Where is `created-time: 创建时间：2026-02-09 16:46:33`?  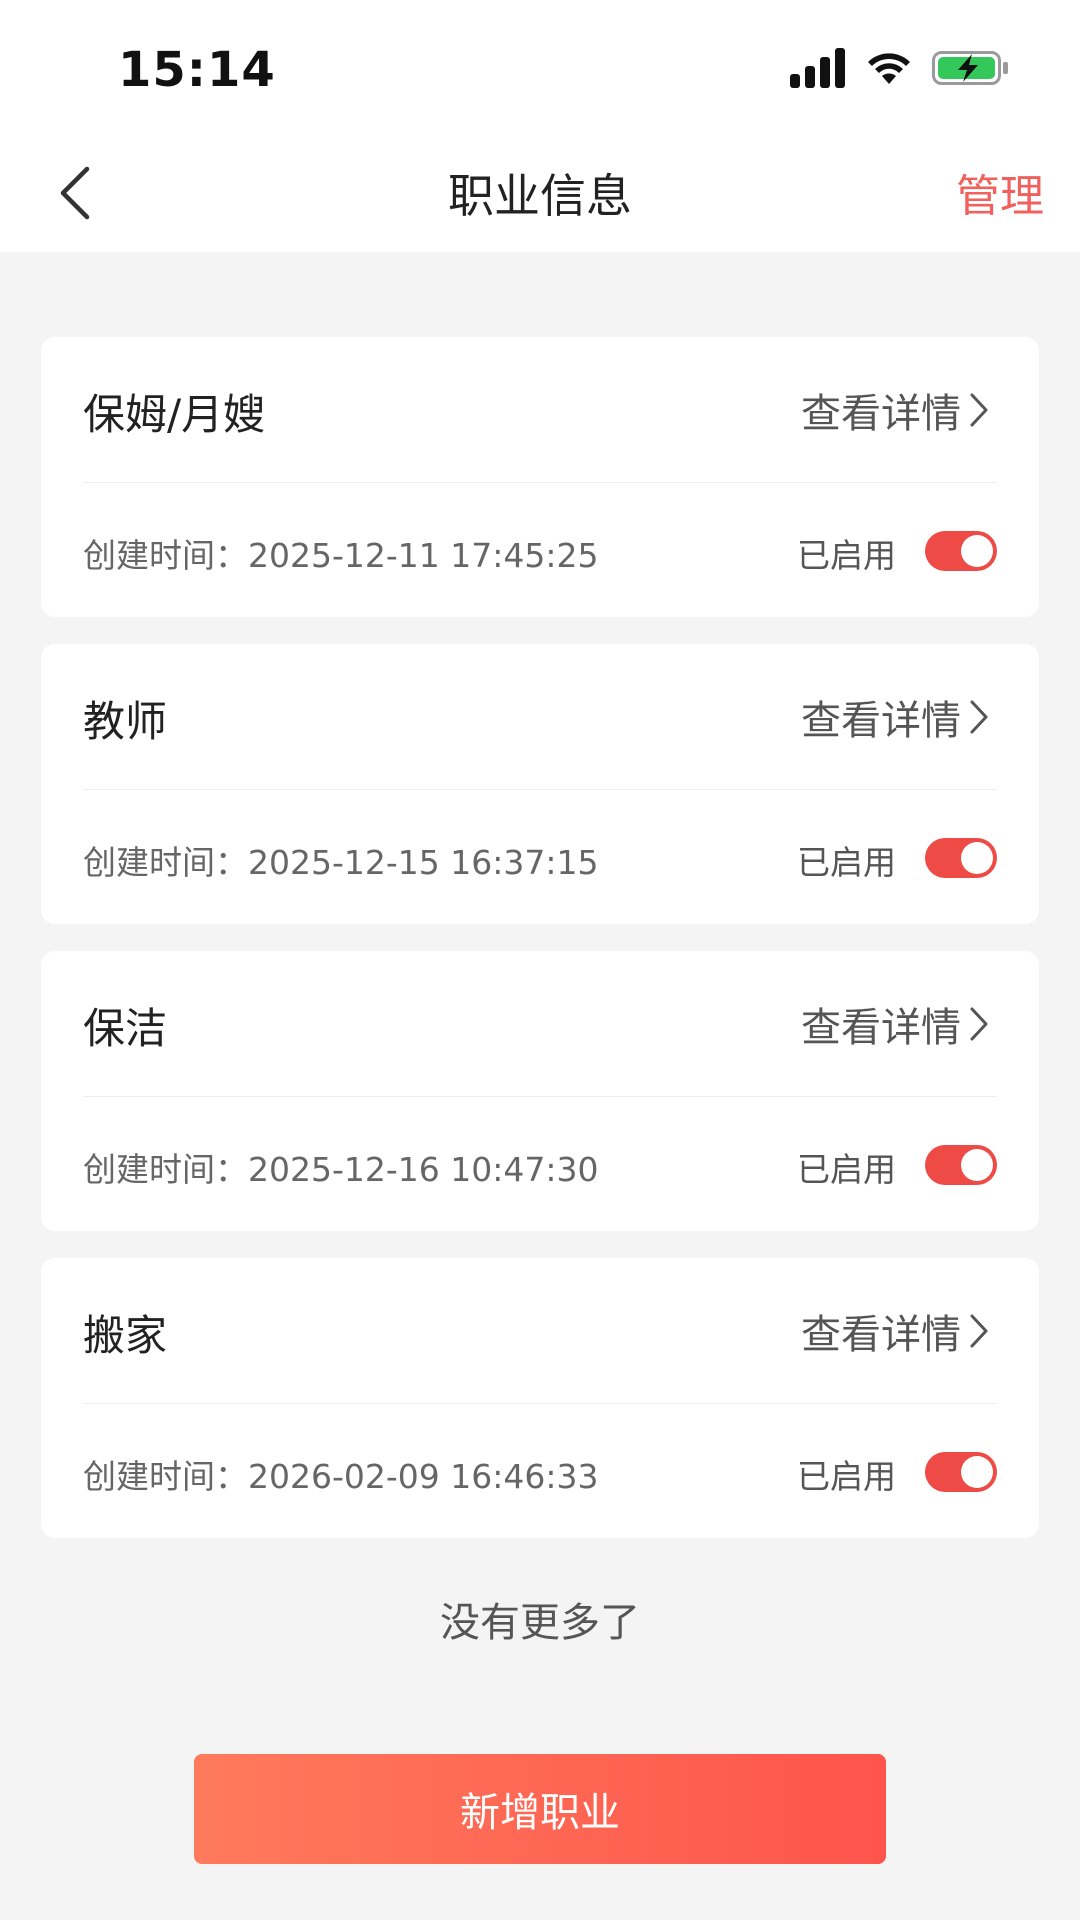
created-time: 创建时间：2026-02-09 16:46:33 is located at coordinates (341, 1476).